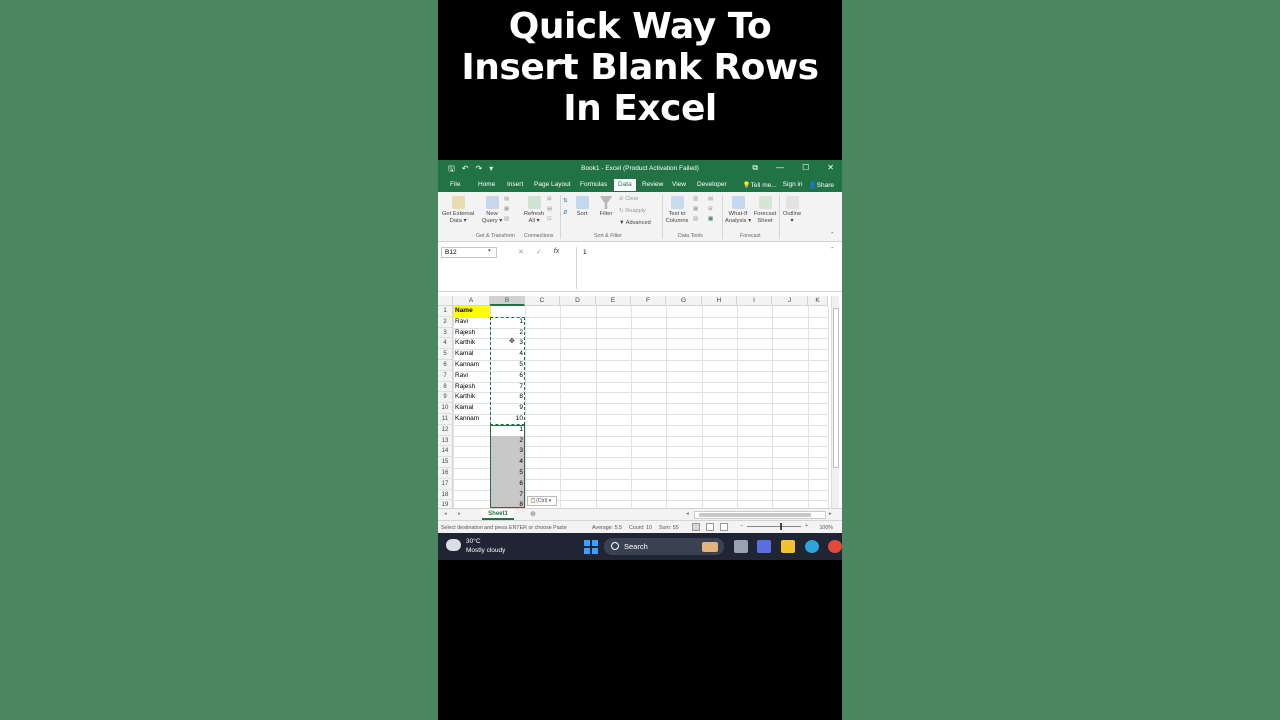 This screenshot has width=1280, height=720. I want to click on tab-view: View, so click(679, 184).